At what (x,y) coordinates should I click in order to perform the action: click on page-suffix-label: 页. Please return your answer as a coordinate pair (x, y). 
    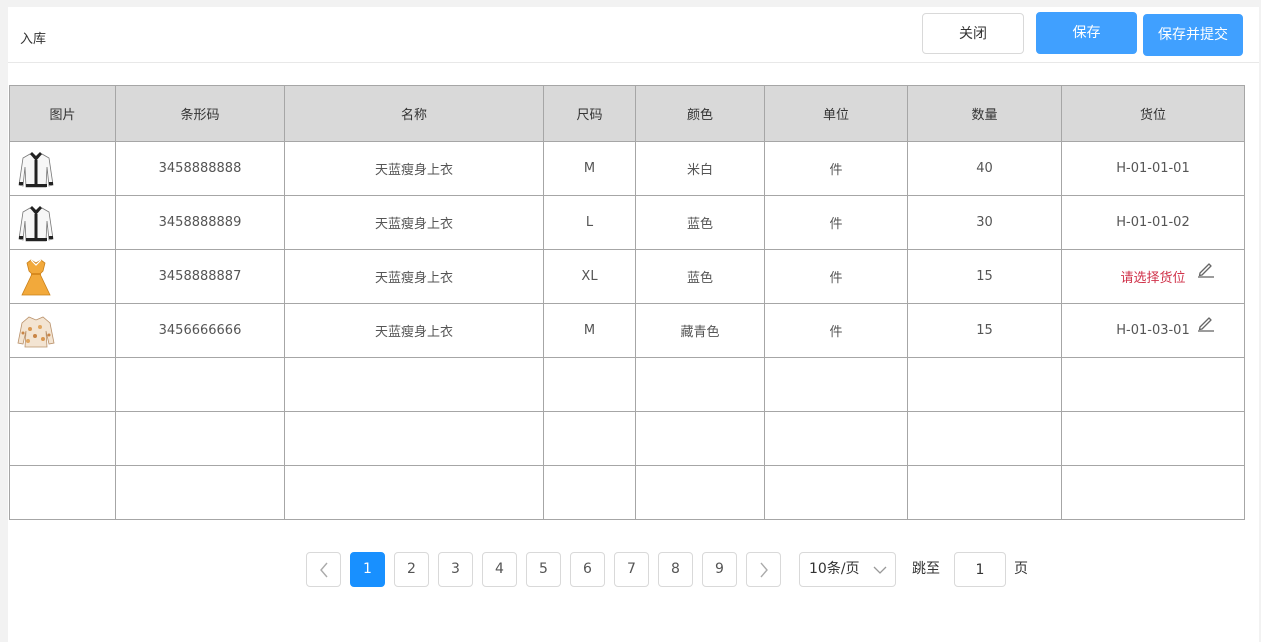
    Looking at the image, I should click on (1021, 569).